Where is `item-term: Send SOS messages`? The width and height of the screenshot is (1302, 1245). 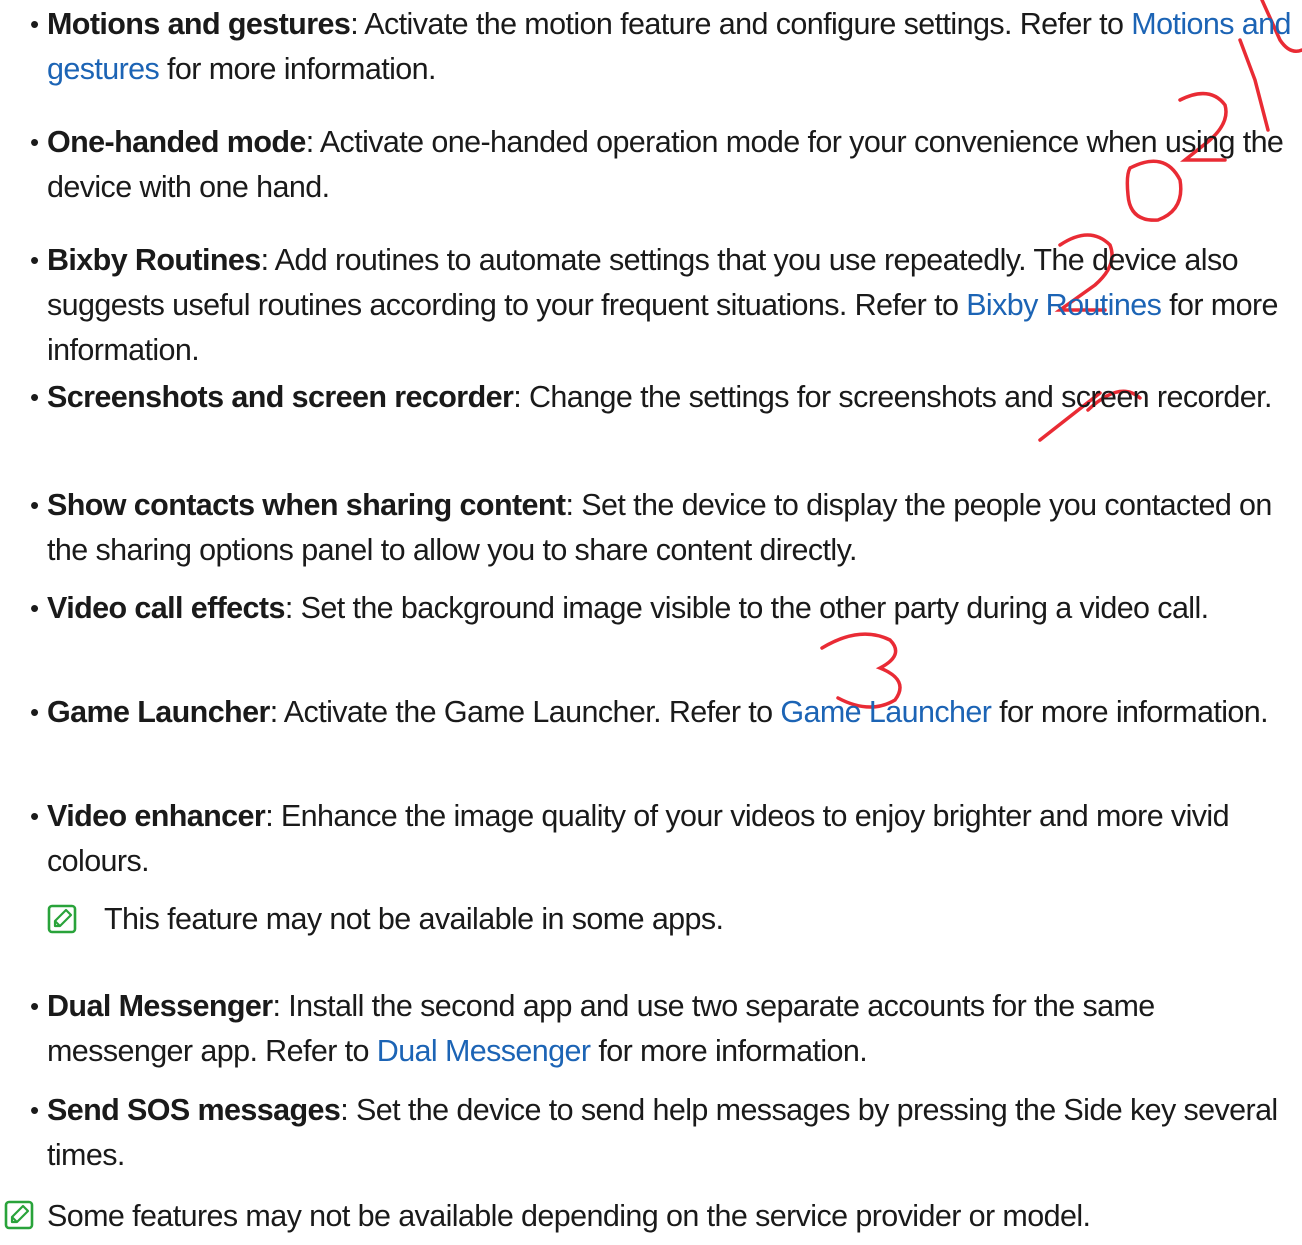
item-term: Send SOS messages is located at coordinates (194, 1110).